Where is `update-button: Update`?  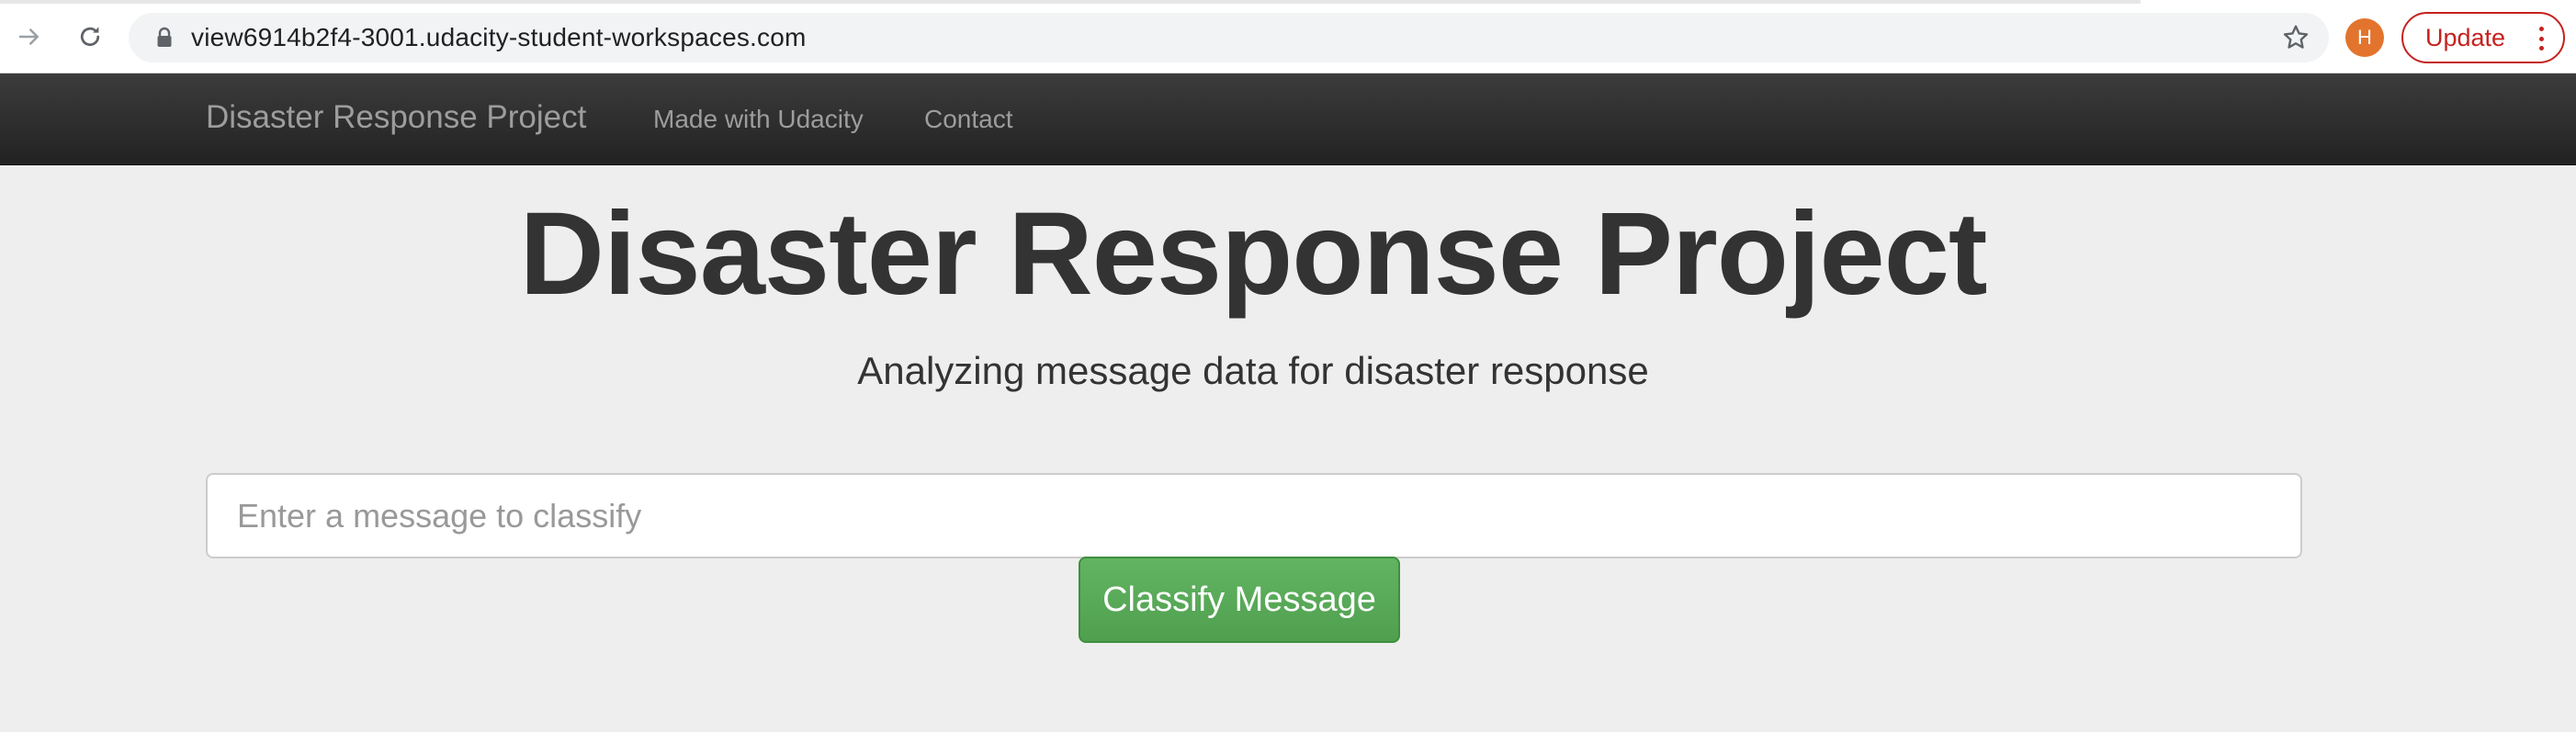
update-button: Update is located at coordinates (2483, 37).